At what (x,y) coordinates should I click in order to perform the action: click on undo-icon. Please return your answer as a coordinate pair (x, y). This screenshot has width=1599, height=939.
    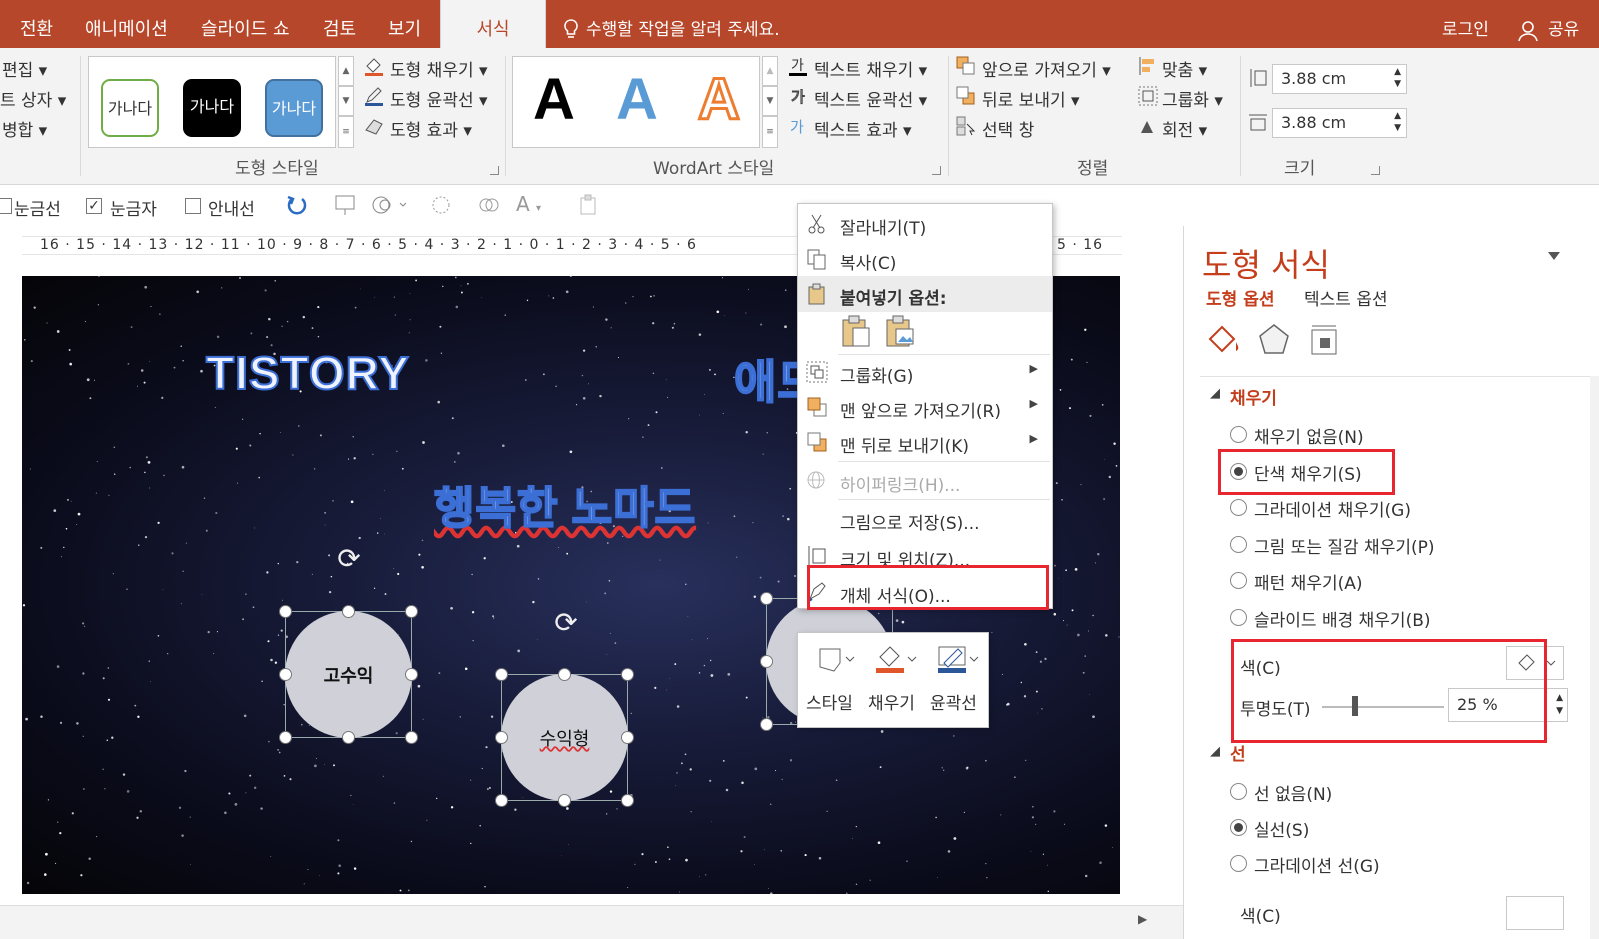
    Looking at the image, I should click on (297, 205).